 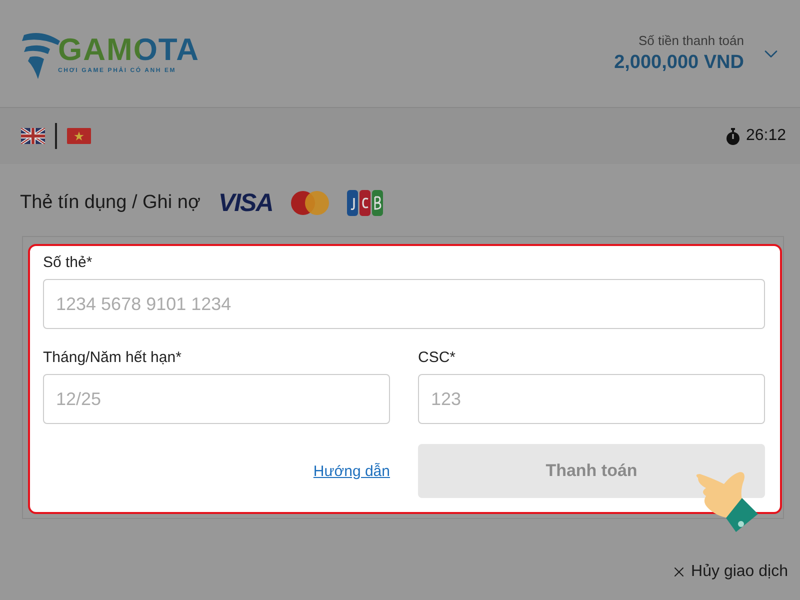 What do you see at coordinates (364, 203) in the screenshot?
I see `jcb-logo` at bounding box center [364, 203].